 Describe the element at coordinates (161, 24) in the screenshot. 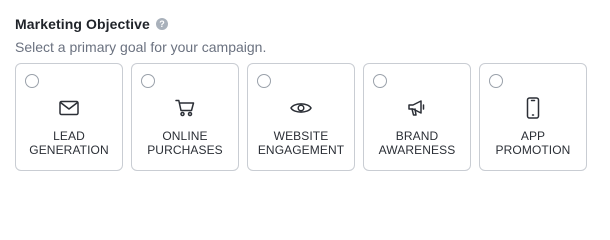

I see `help-icon: ?` at that location.